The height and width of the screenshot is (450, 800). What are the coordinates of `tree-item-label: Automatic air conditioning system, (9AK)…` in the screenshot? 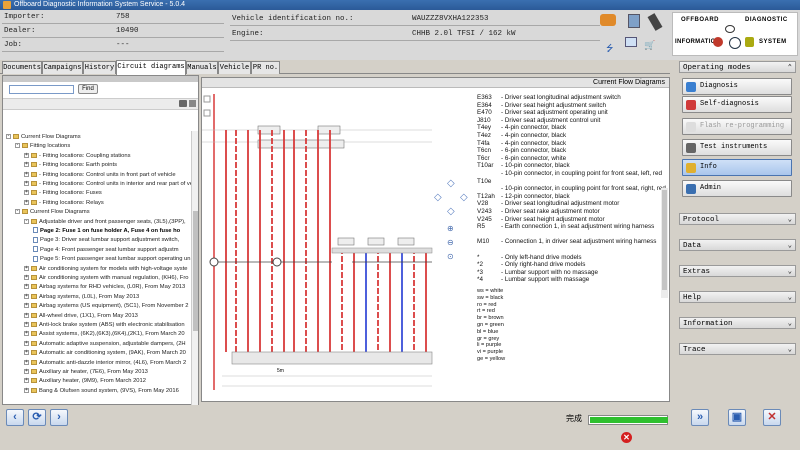 It's located at (112, 353).